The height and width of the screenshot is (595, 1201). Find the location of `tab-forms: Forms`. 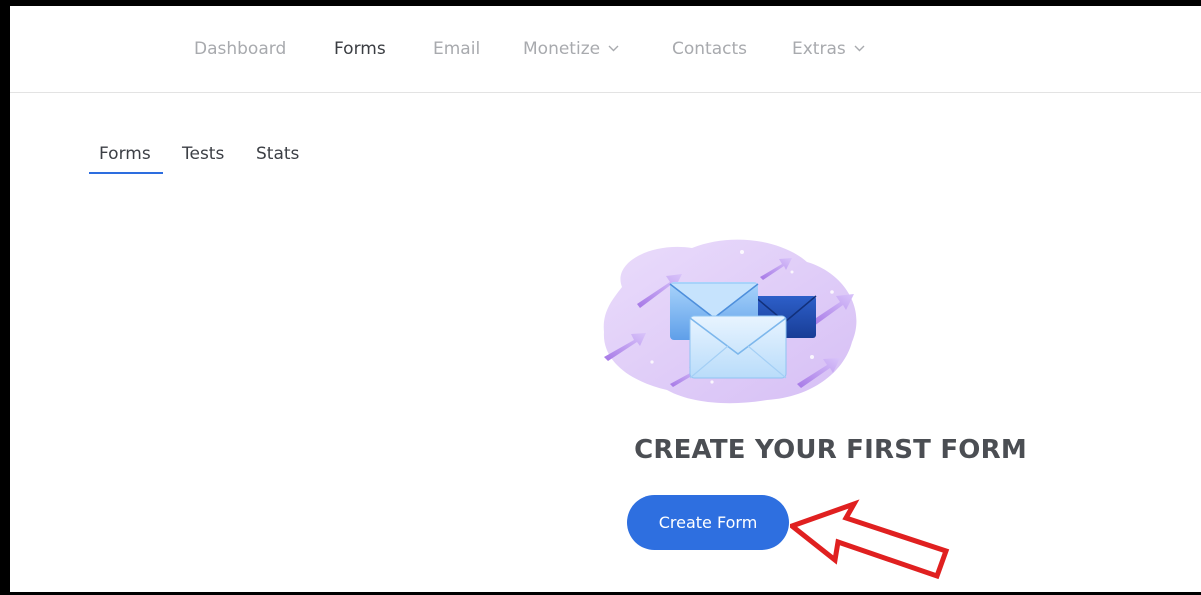

tab-forms: Forms is located at coordinates (125, 154).